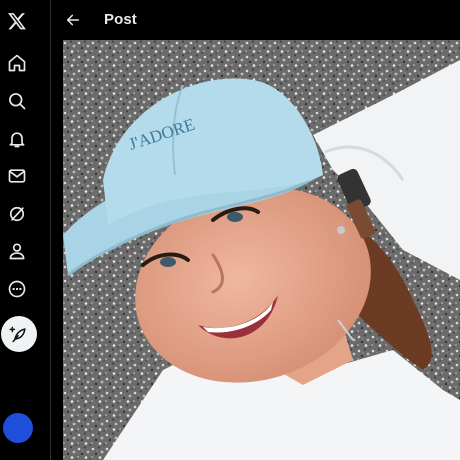 The image size is (460, 460). I want to click on x-logo-icon, so click(17, 21).